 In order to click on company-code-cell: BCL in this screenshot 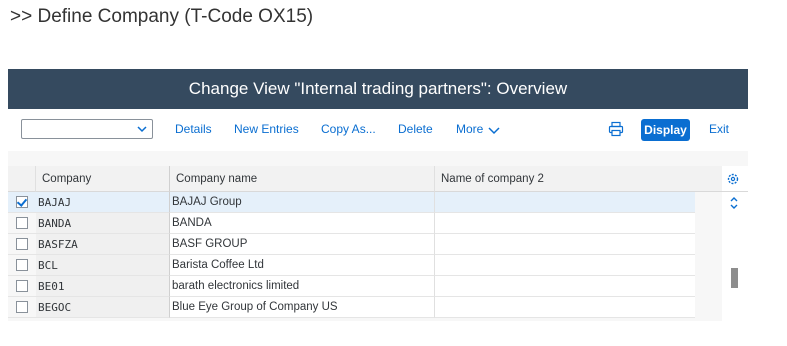, I will do `click(103, 265)`.